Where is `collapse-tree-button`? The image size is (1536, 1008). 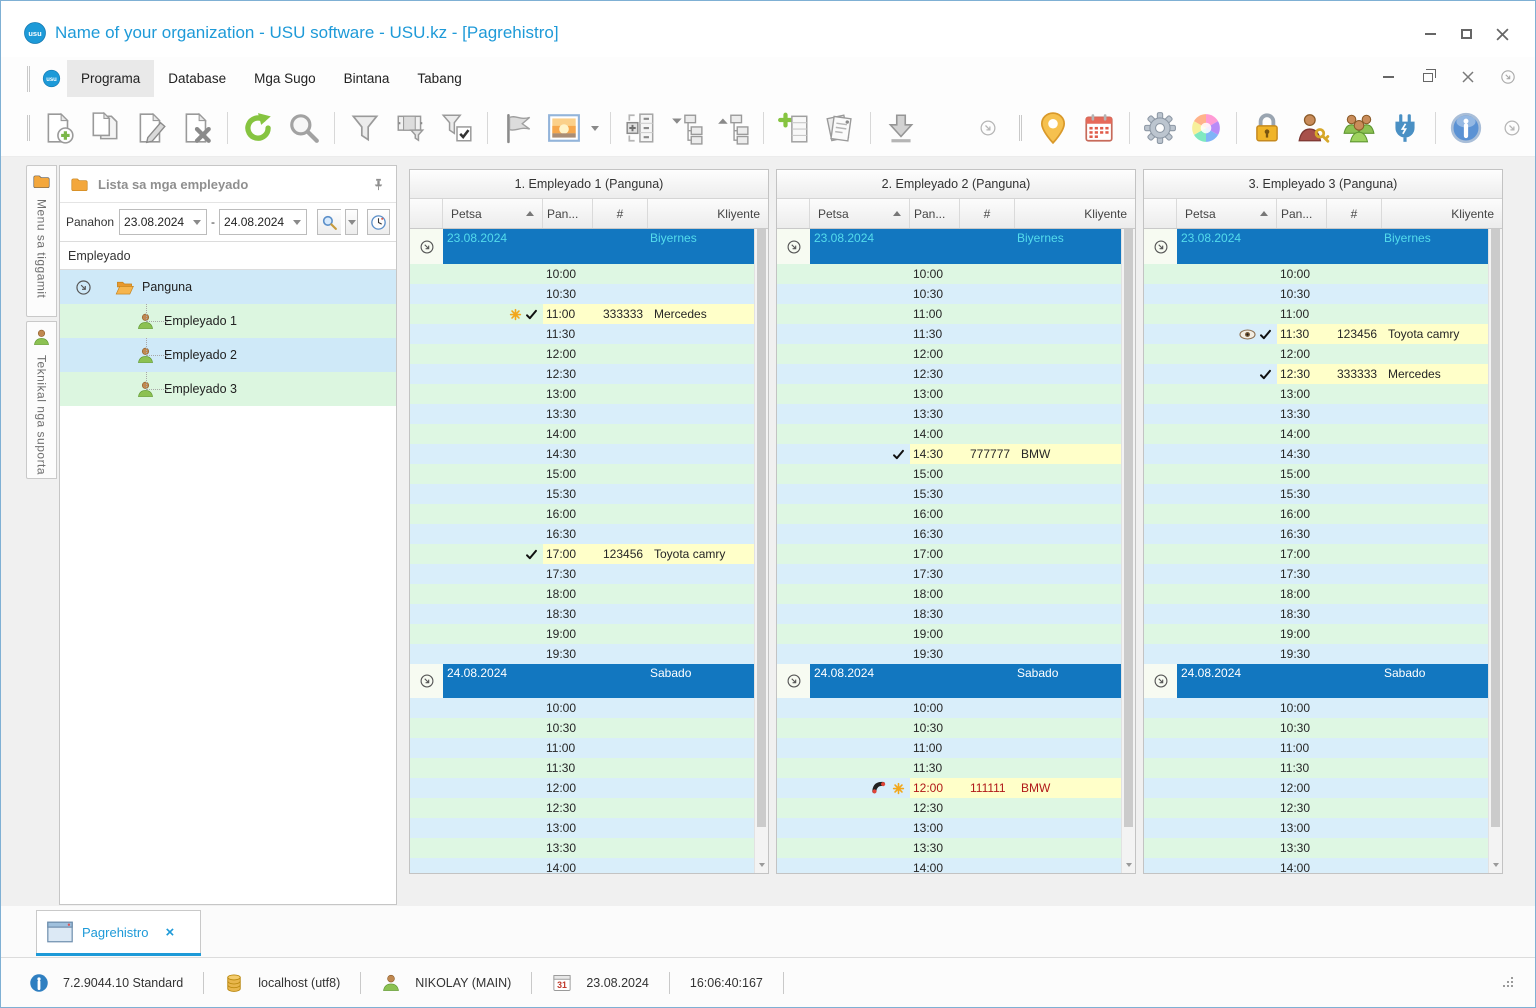
collapse-tree-button is located at coordinates (687, 128).